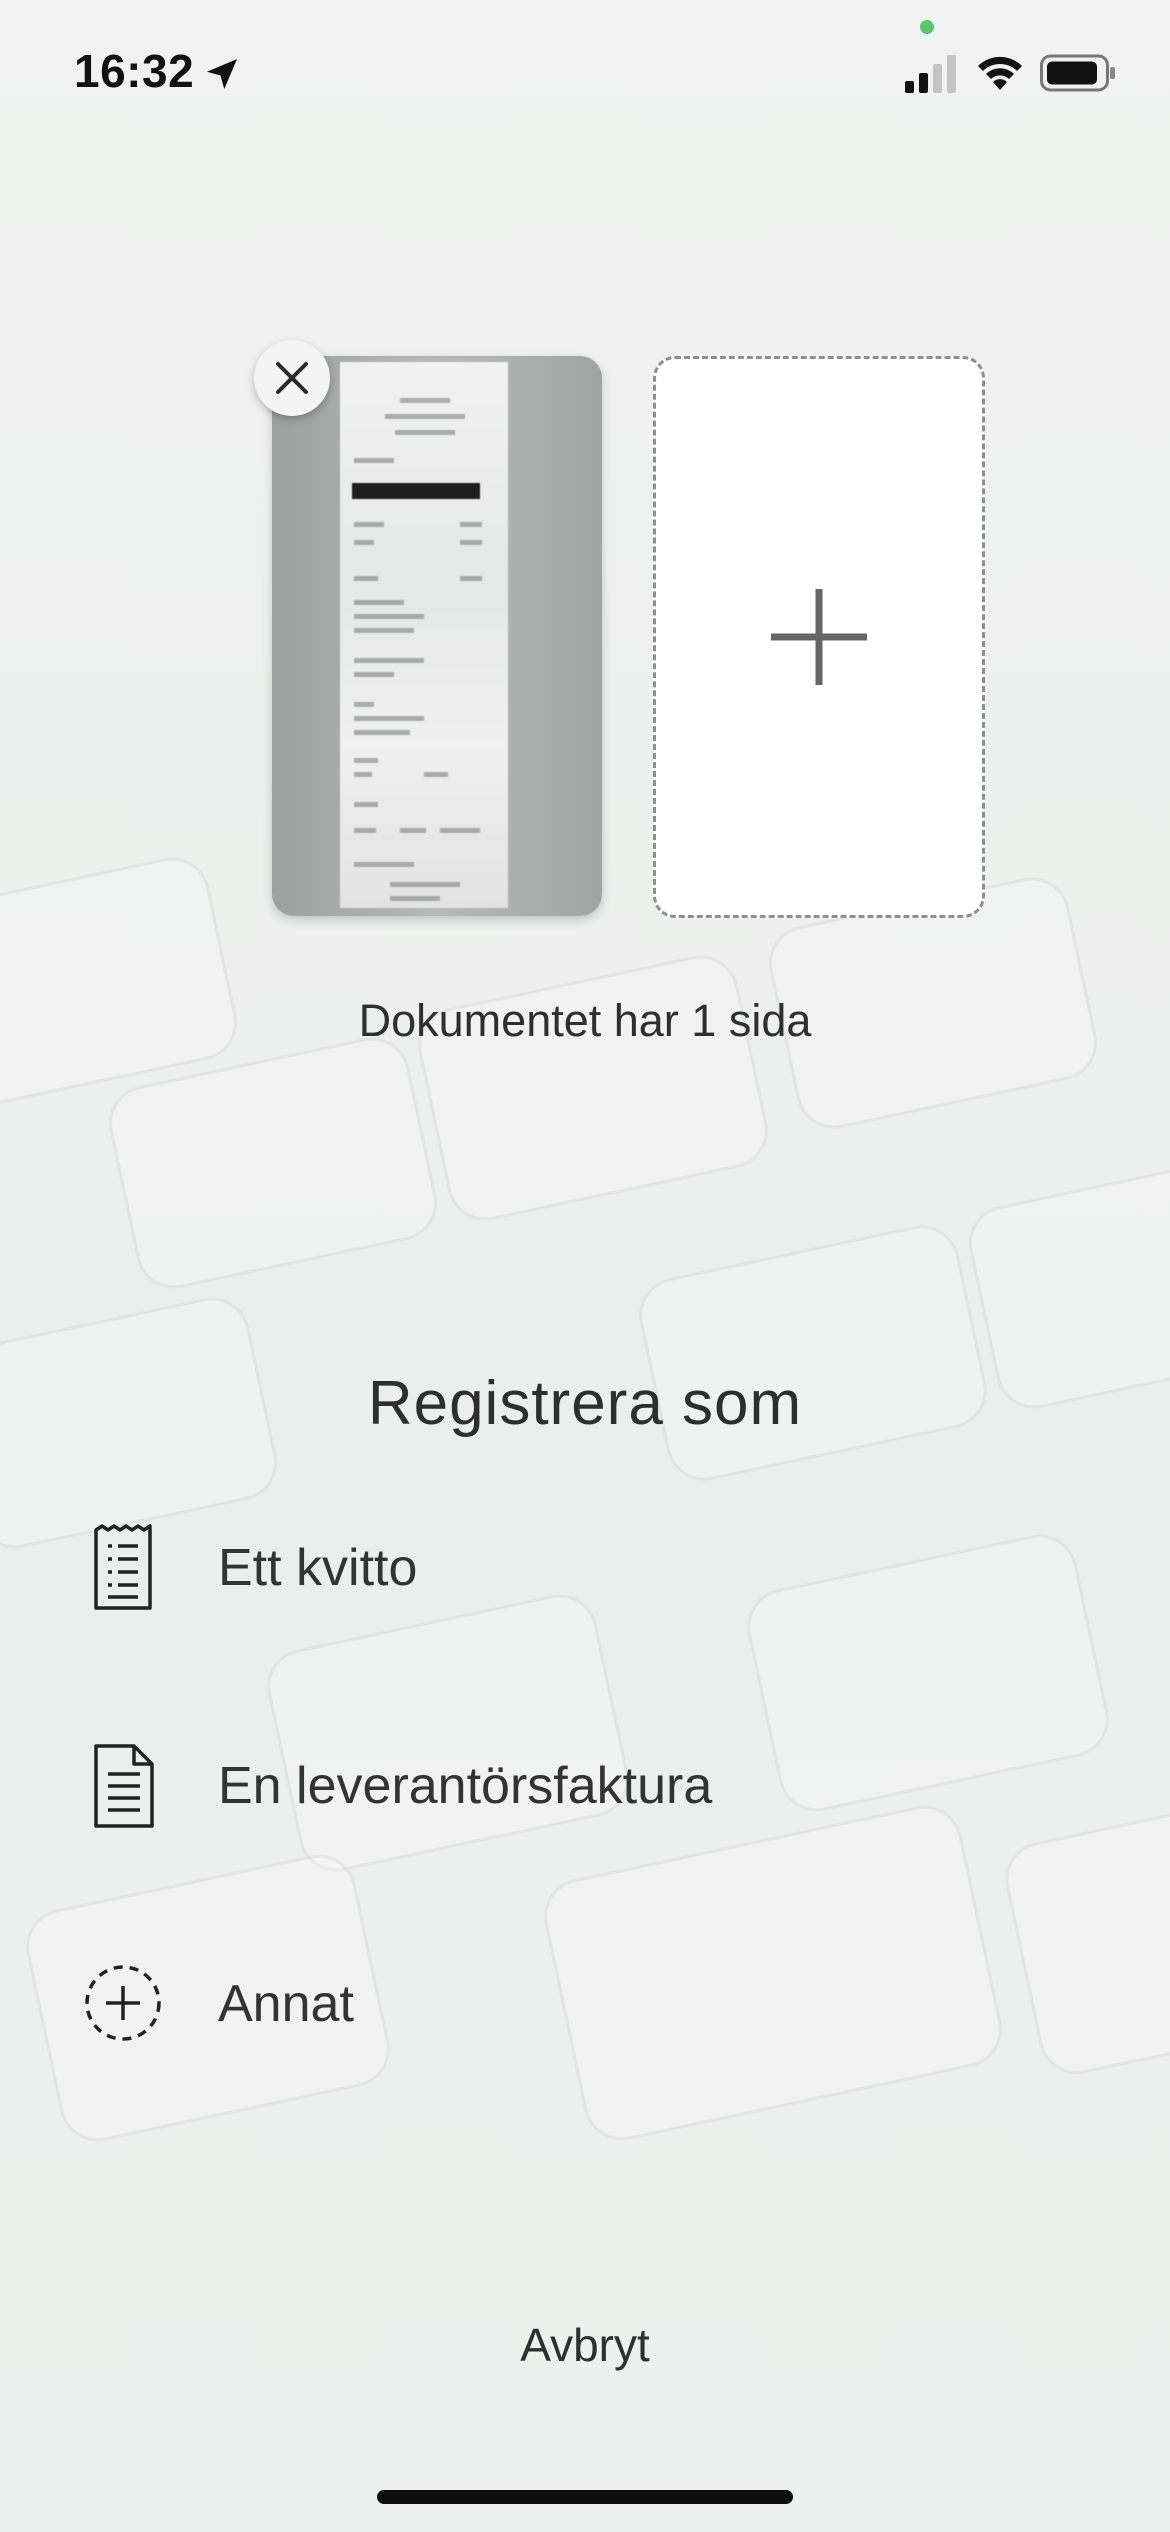 The image size is (1170, 2532). What do you see at coordinates (927, 27) in the screenshot?
I see `recording-indicator` at bounding box center [927, 27].